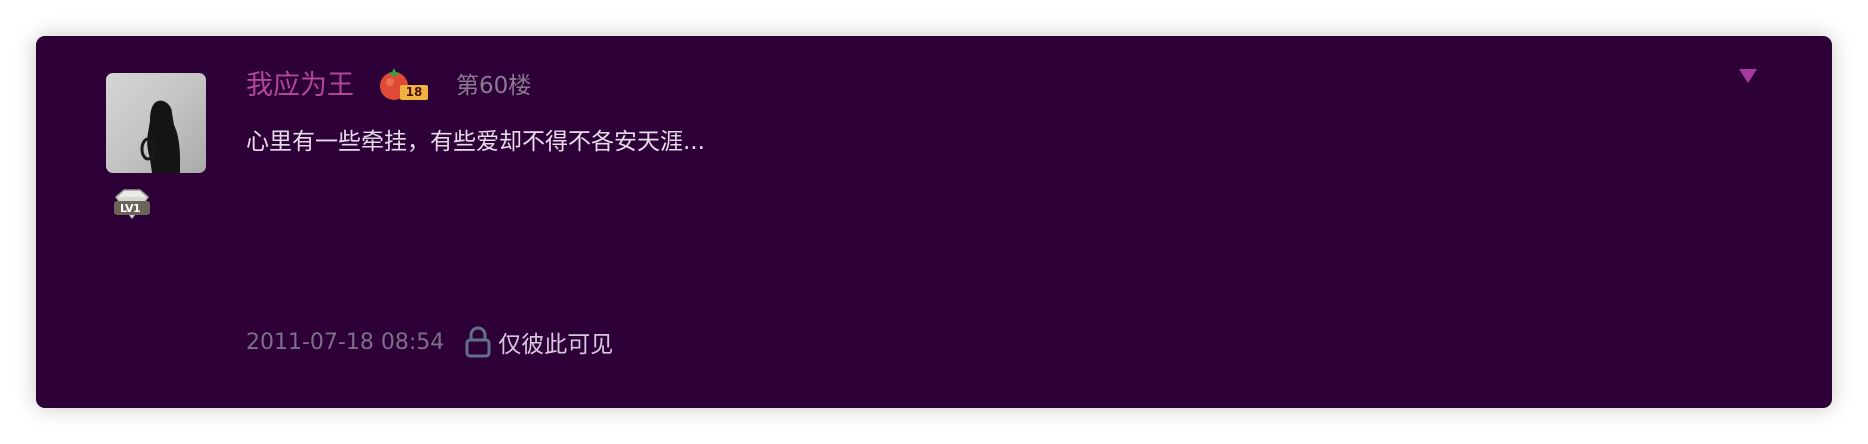  Describe the element at coordinates (494, 86) in the screenshot. I see `floor-number: 第60楼` at that location.